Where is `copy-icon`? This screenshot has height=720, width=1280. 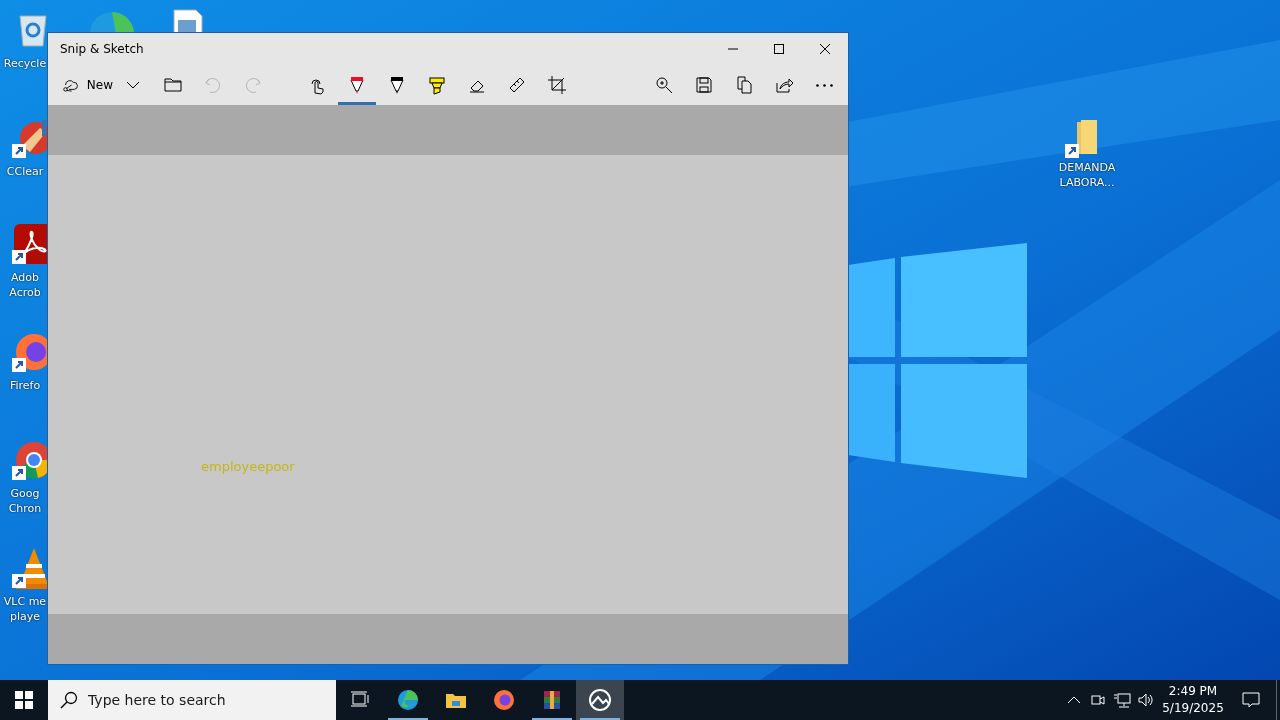 copy-icon is located at coordinates (744, 85).